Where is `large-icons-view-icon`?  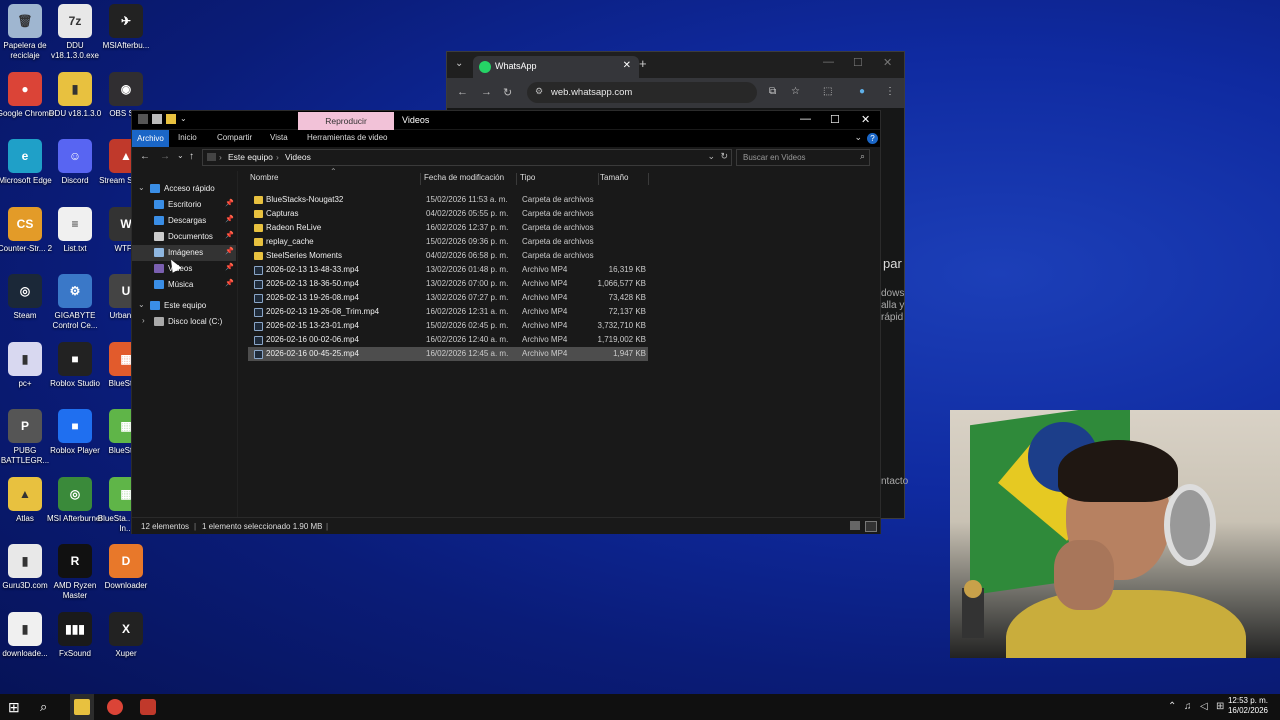
large-icons-view-icon is located at coordinates (871, 526).